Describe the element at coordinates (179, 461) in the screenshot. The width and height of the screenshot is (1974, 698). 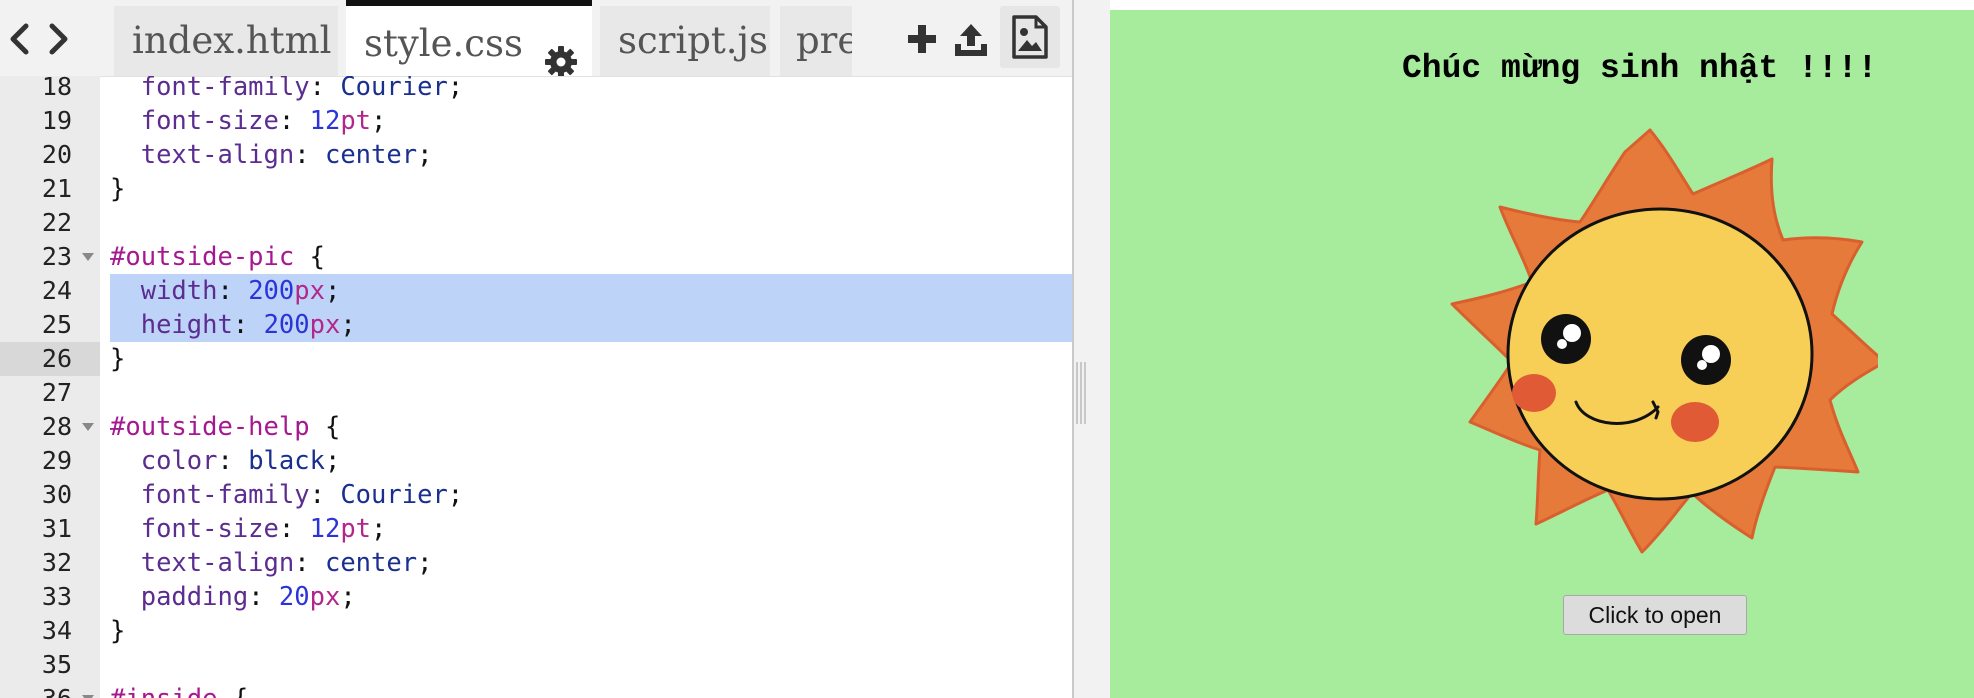
I see `code-token: color` at that location.